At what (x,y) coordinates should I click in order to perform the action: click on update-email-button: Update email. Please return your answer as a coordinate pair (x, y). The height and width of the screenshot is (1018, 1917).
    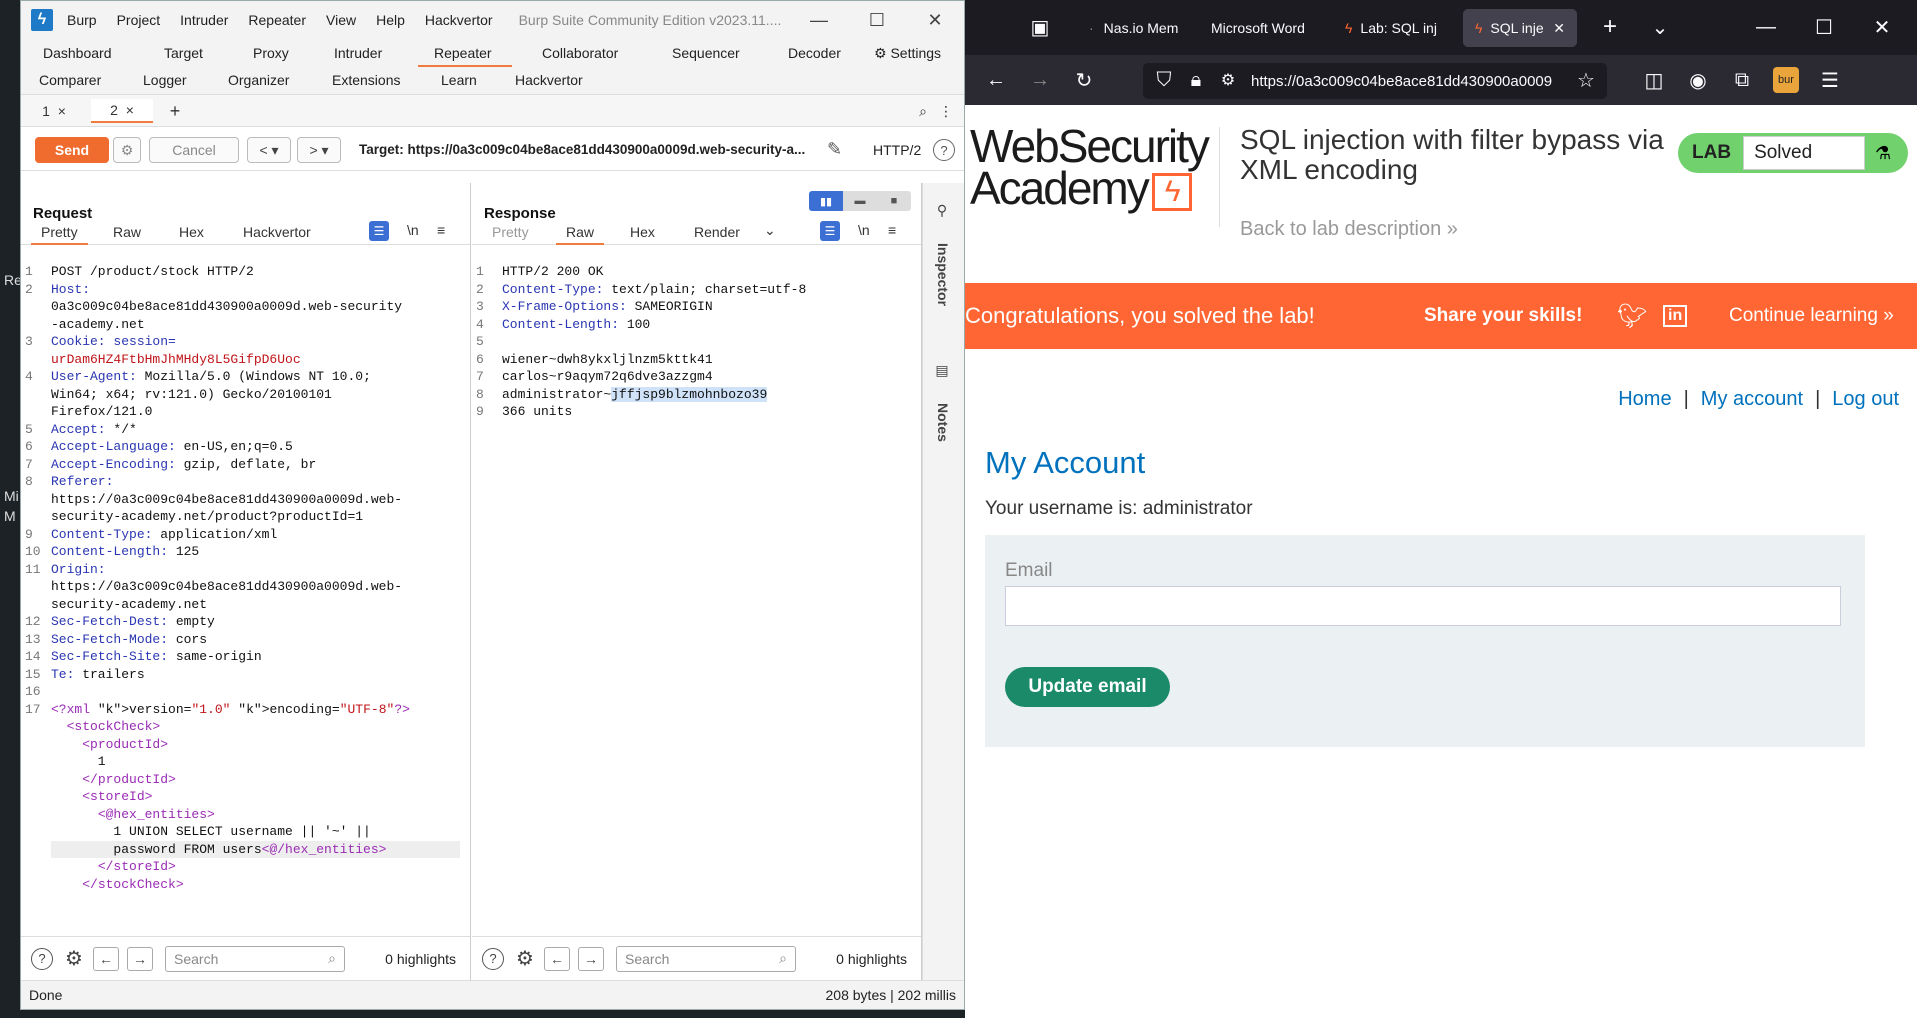
    Looking at the image, I should click on (1087, 687).